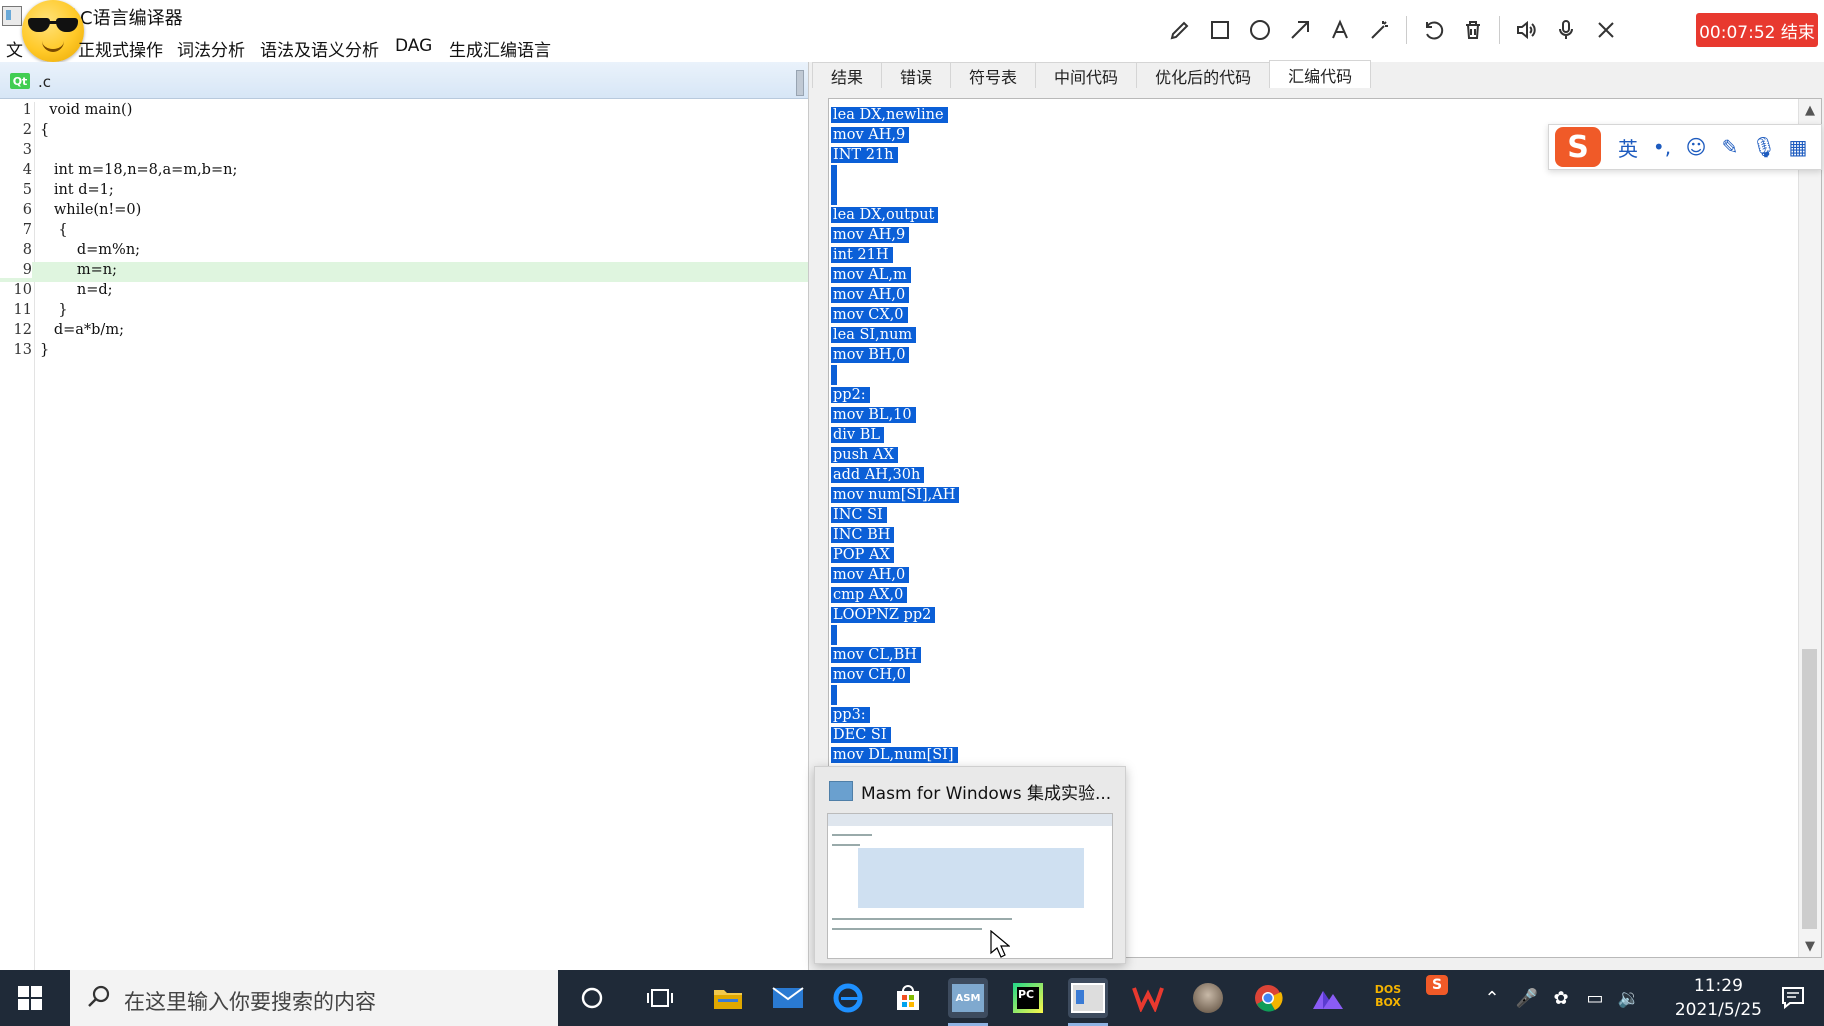  Describe the element at coordinates (14, 48) in the screenshot. I see `menu-file: 文` at that location.